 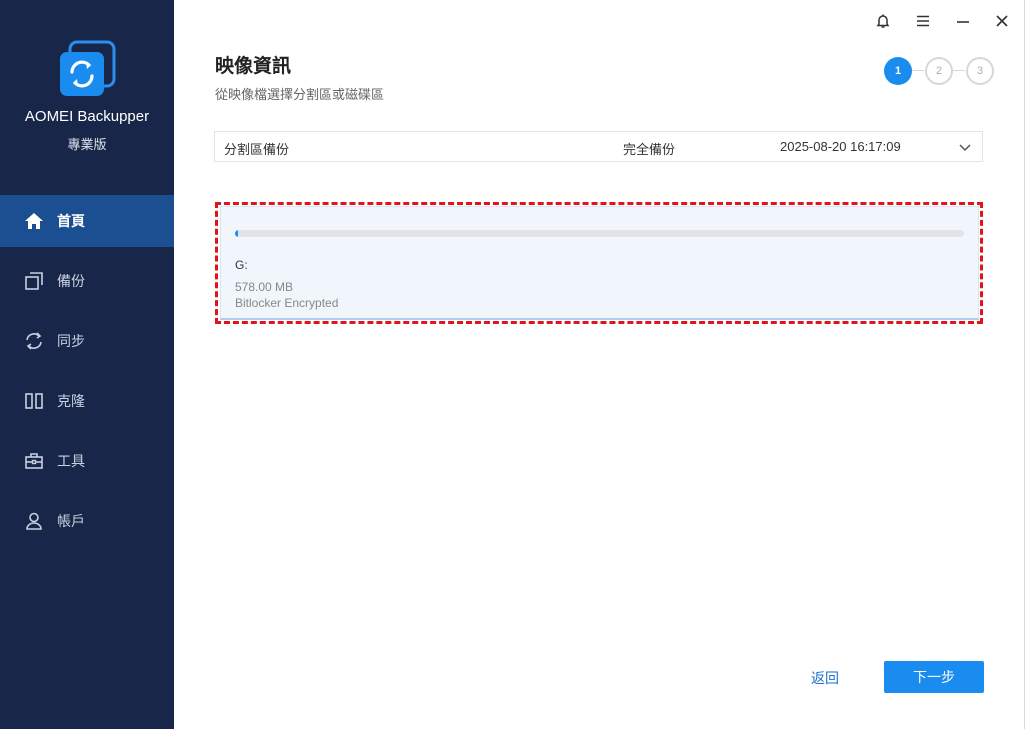 I want to click on sidebar-item-backup: 備份, so click(x=87, y=281).